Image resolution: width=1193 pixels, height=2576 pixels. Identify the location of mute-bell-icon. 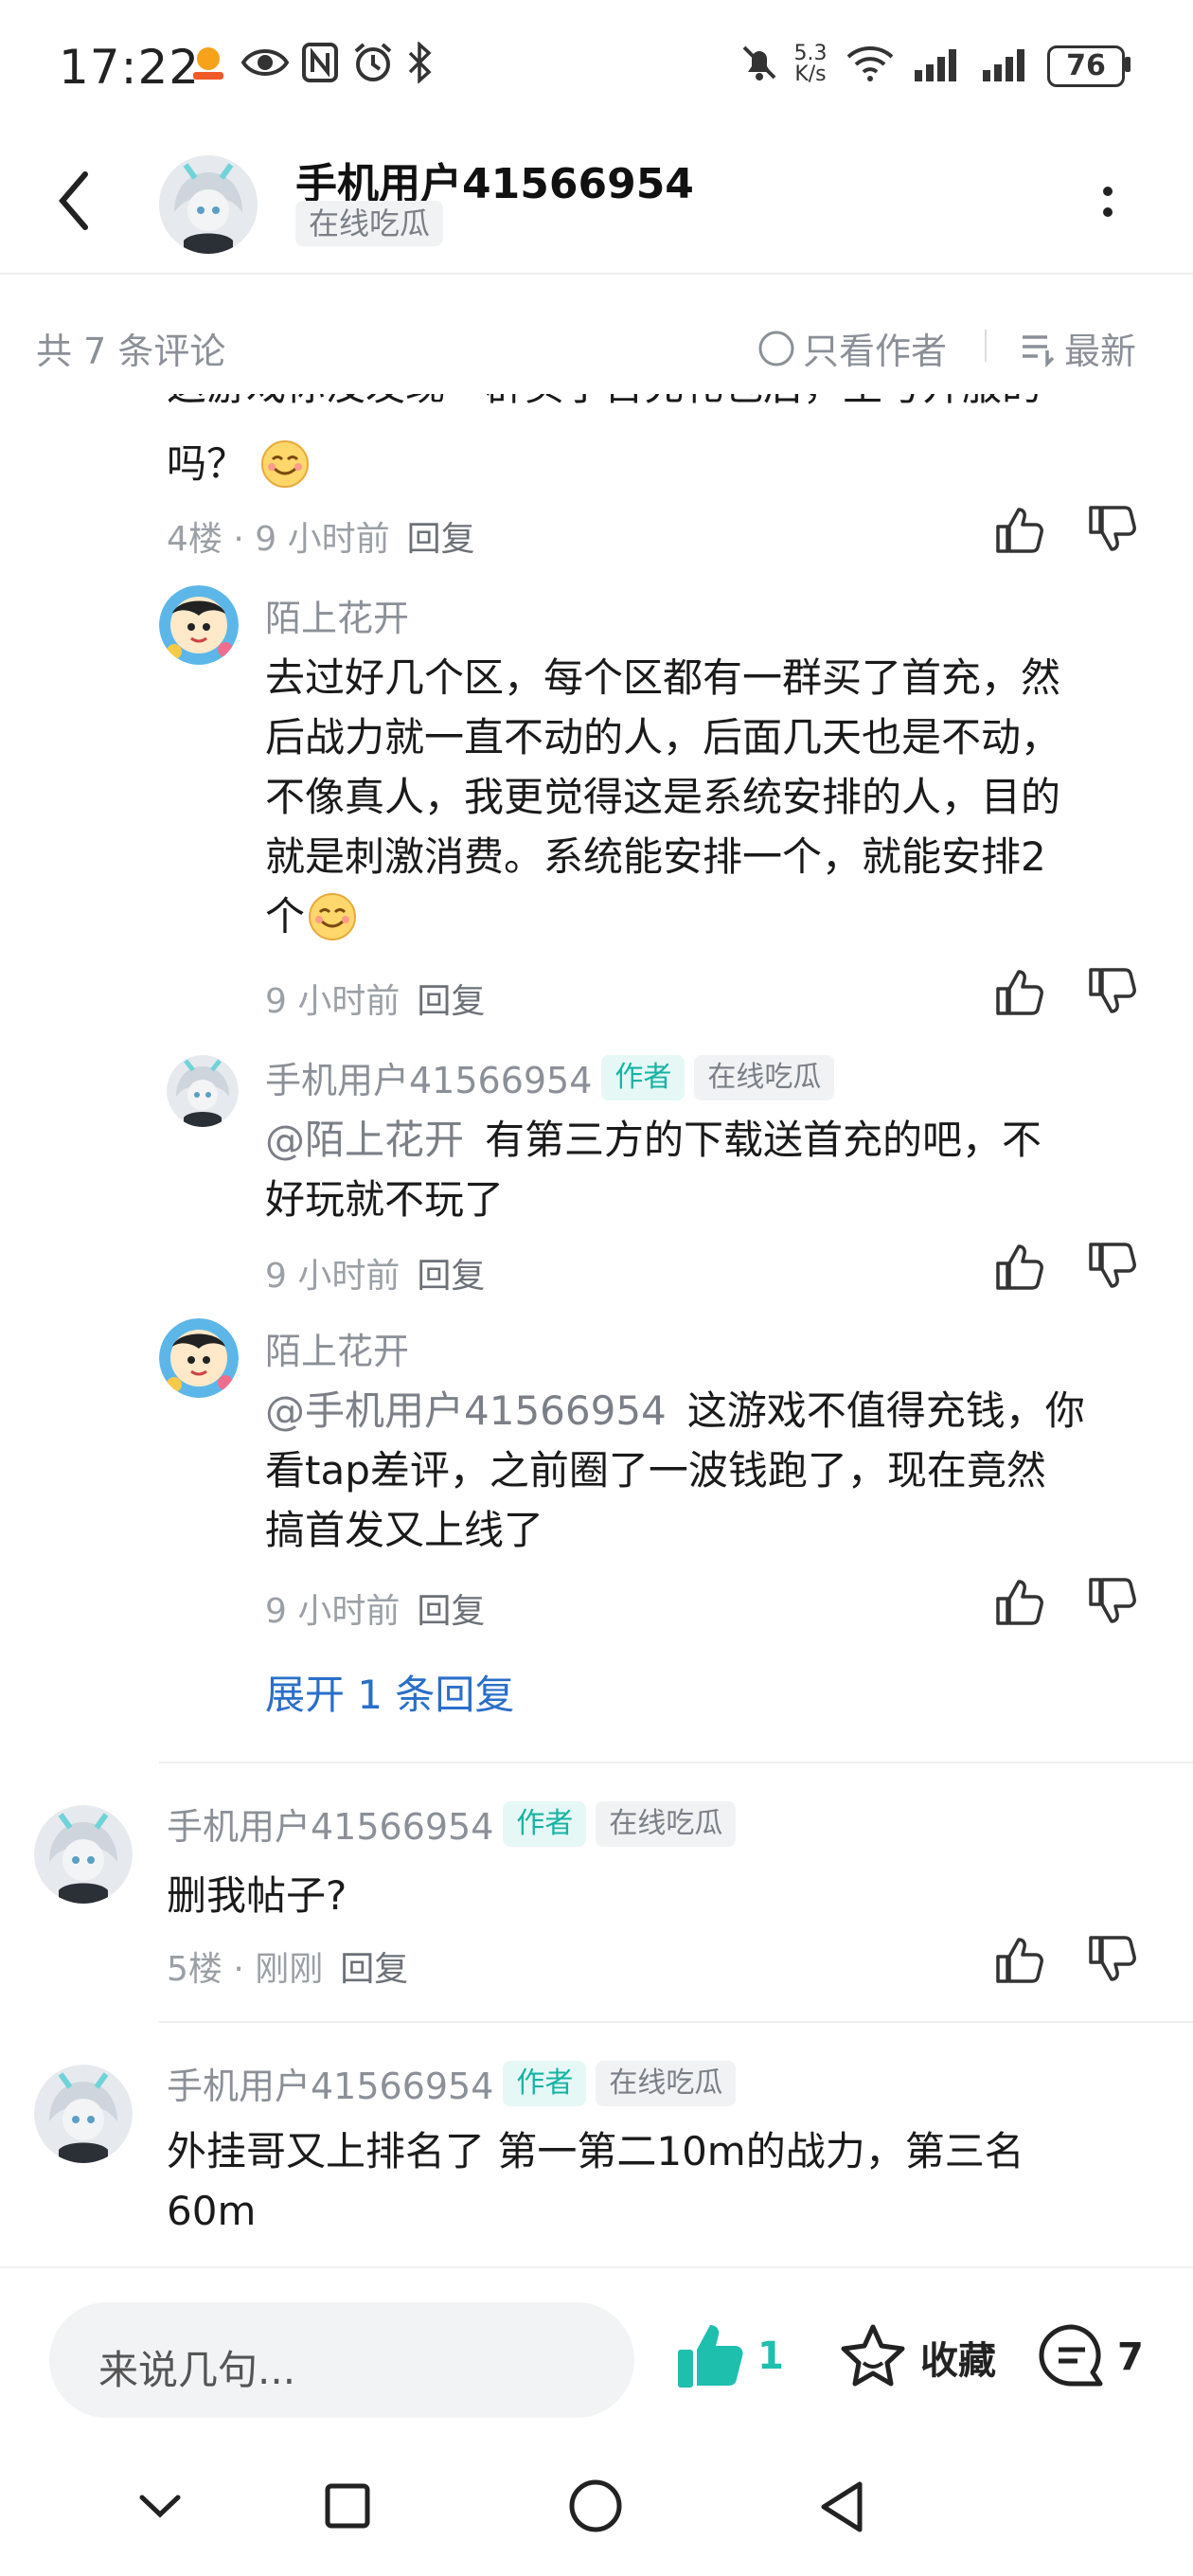
(759, 64).